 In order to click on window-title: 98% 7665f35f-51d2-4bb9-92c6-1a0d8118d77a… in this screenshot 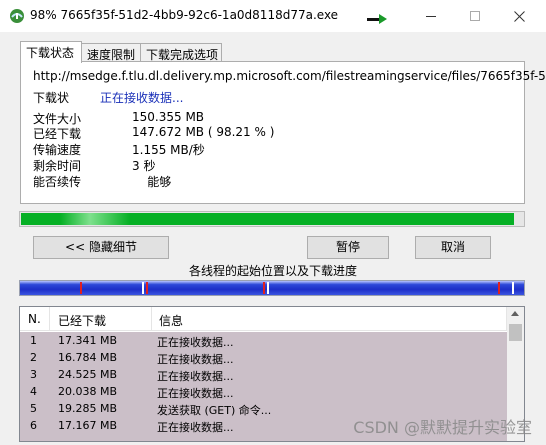, I will do `click(184, 15)`.